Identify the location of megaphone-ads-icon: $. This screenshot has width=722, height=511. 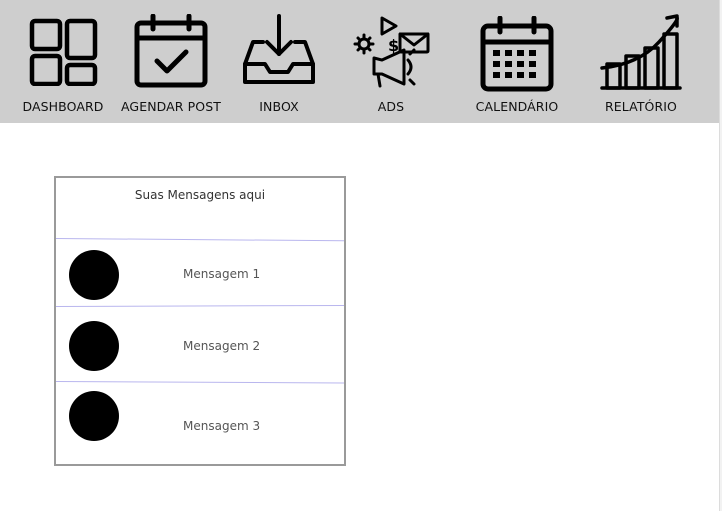
(391, 52).